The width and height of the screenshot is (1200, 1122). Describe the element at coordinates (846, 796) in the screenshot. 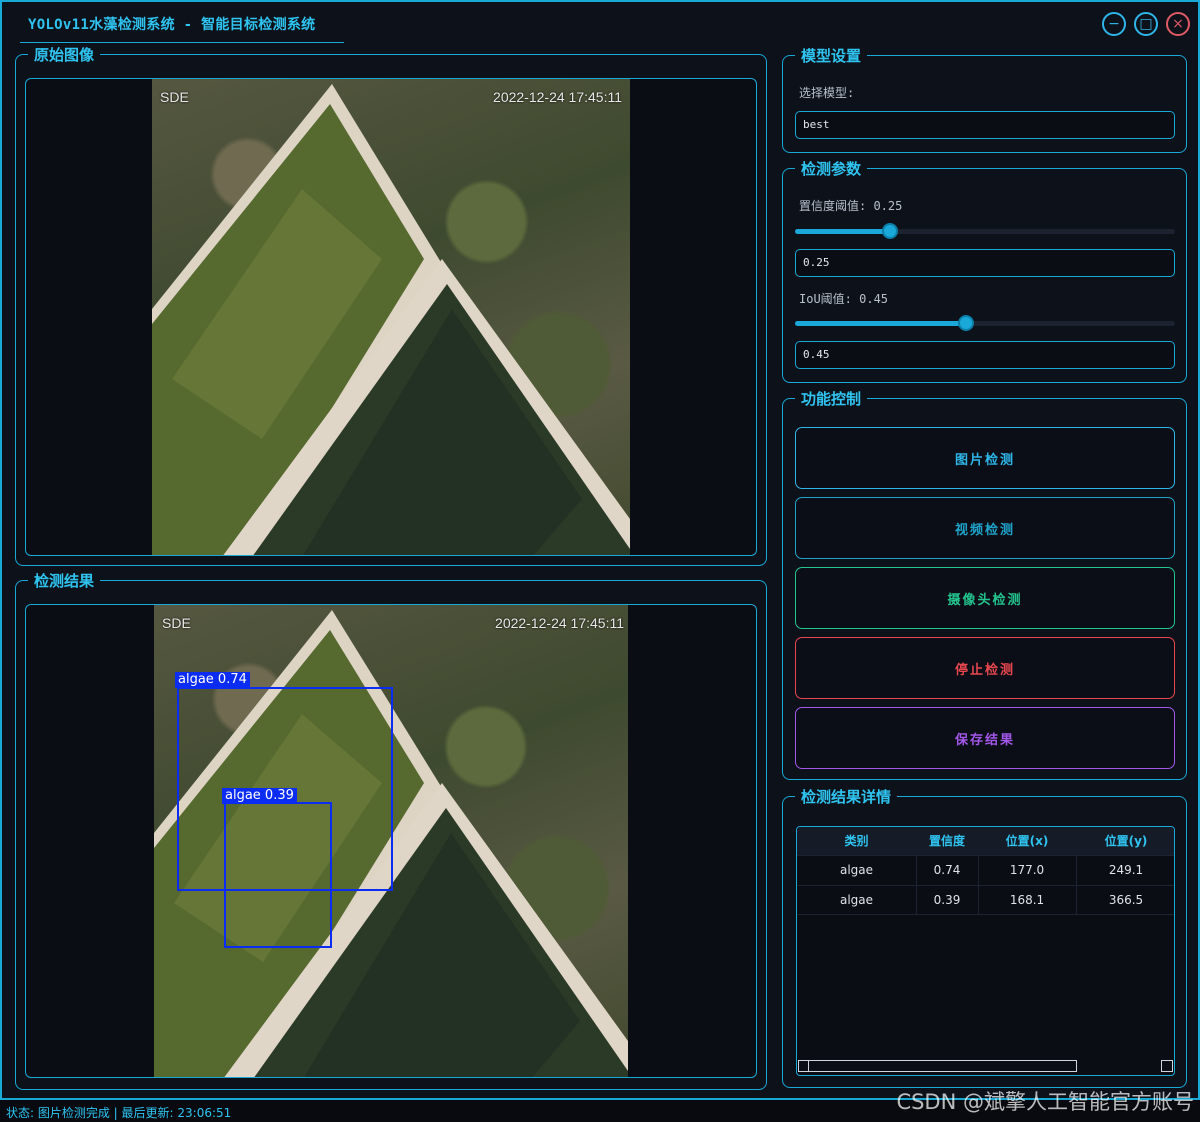

I see `results-detail-title: 检测结果详情` at that location.